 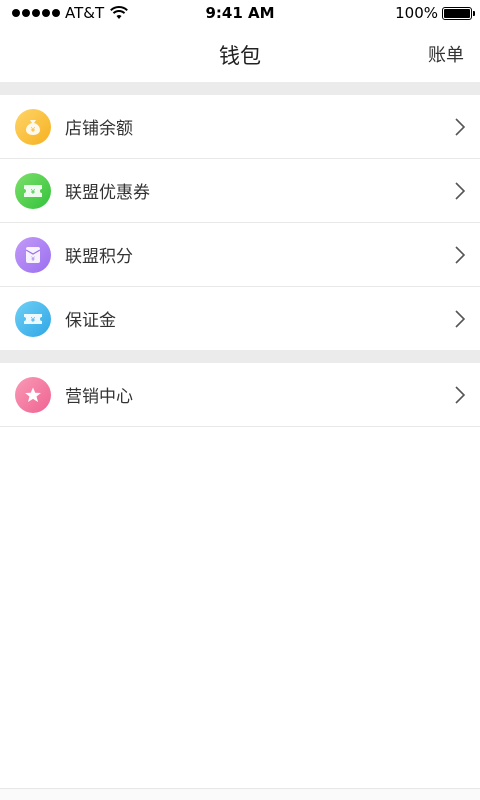 I want to click on list-item-deposit: ¥ 保证金, so click(x=240, y=319).